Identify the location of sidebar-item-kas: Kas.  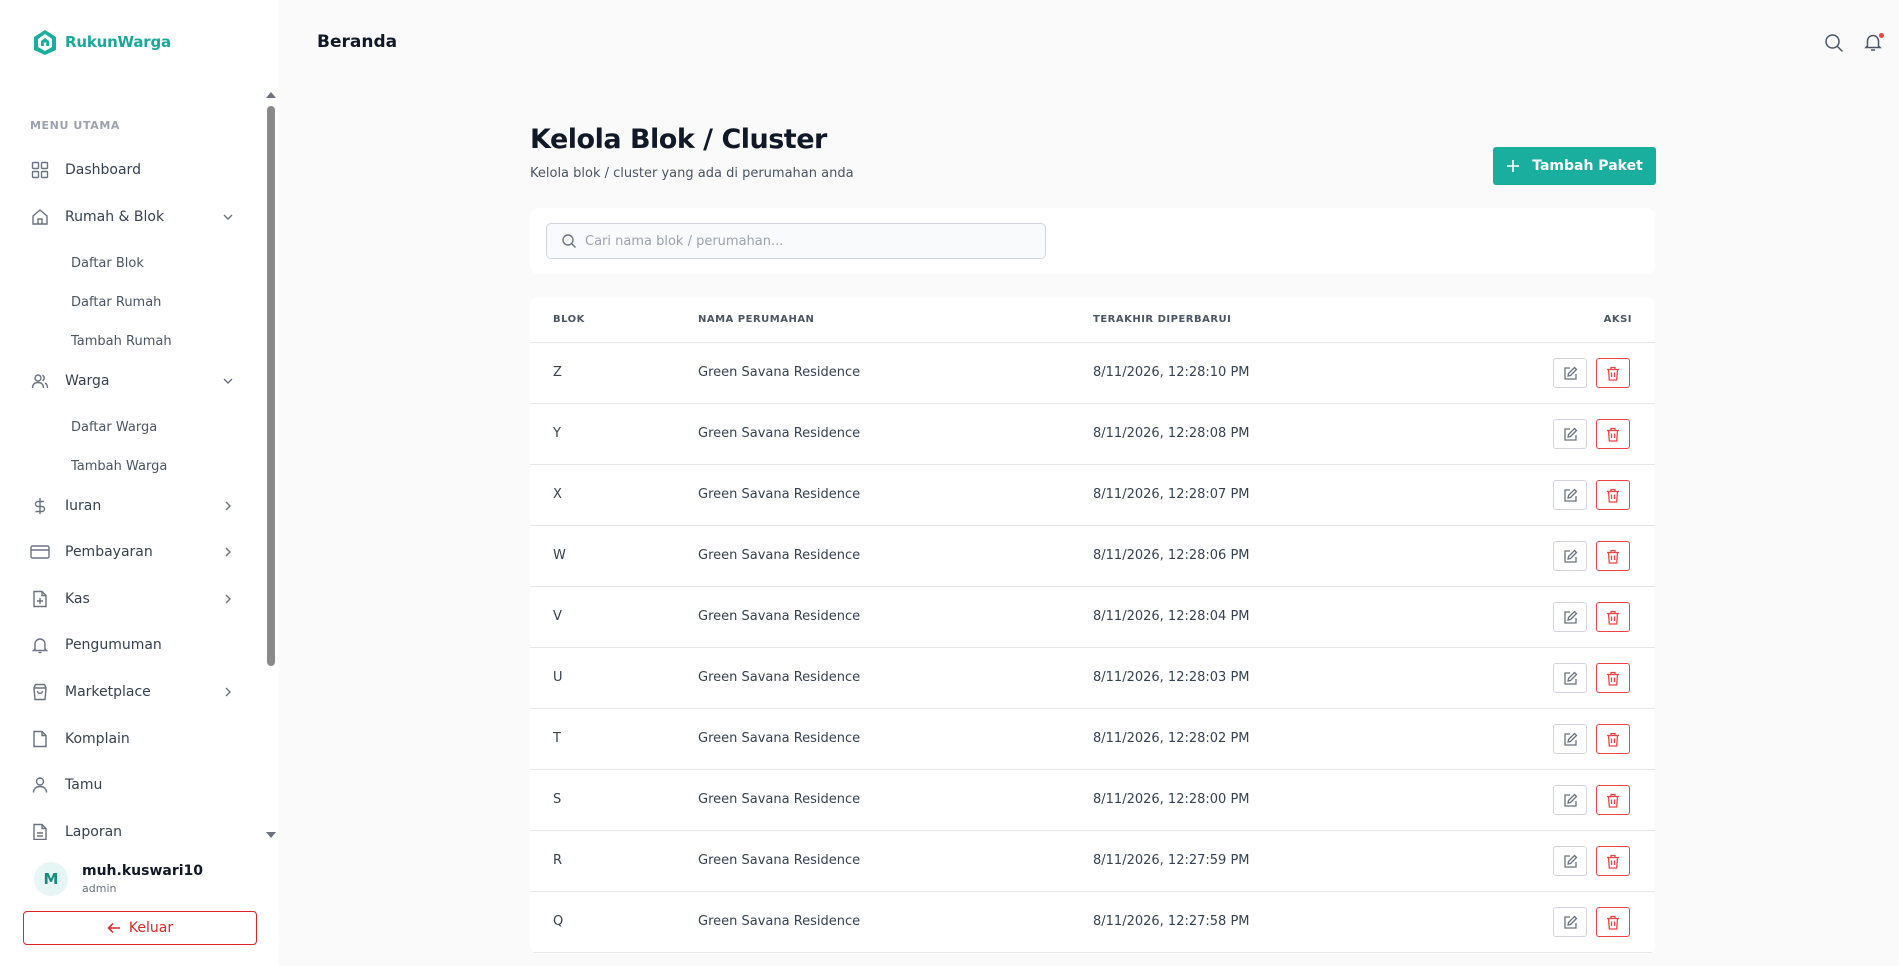
(132, 599).